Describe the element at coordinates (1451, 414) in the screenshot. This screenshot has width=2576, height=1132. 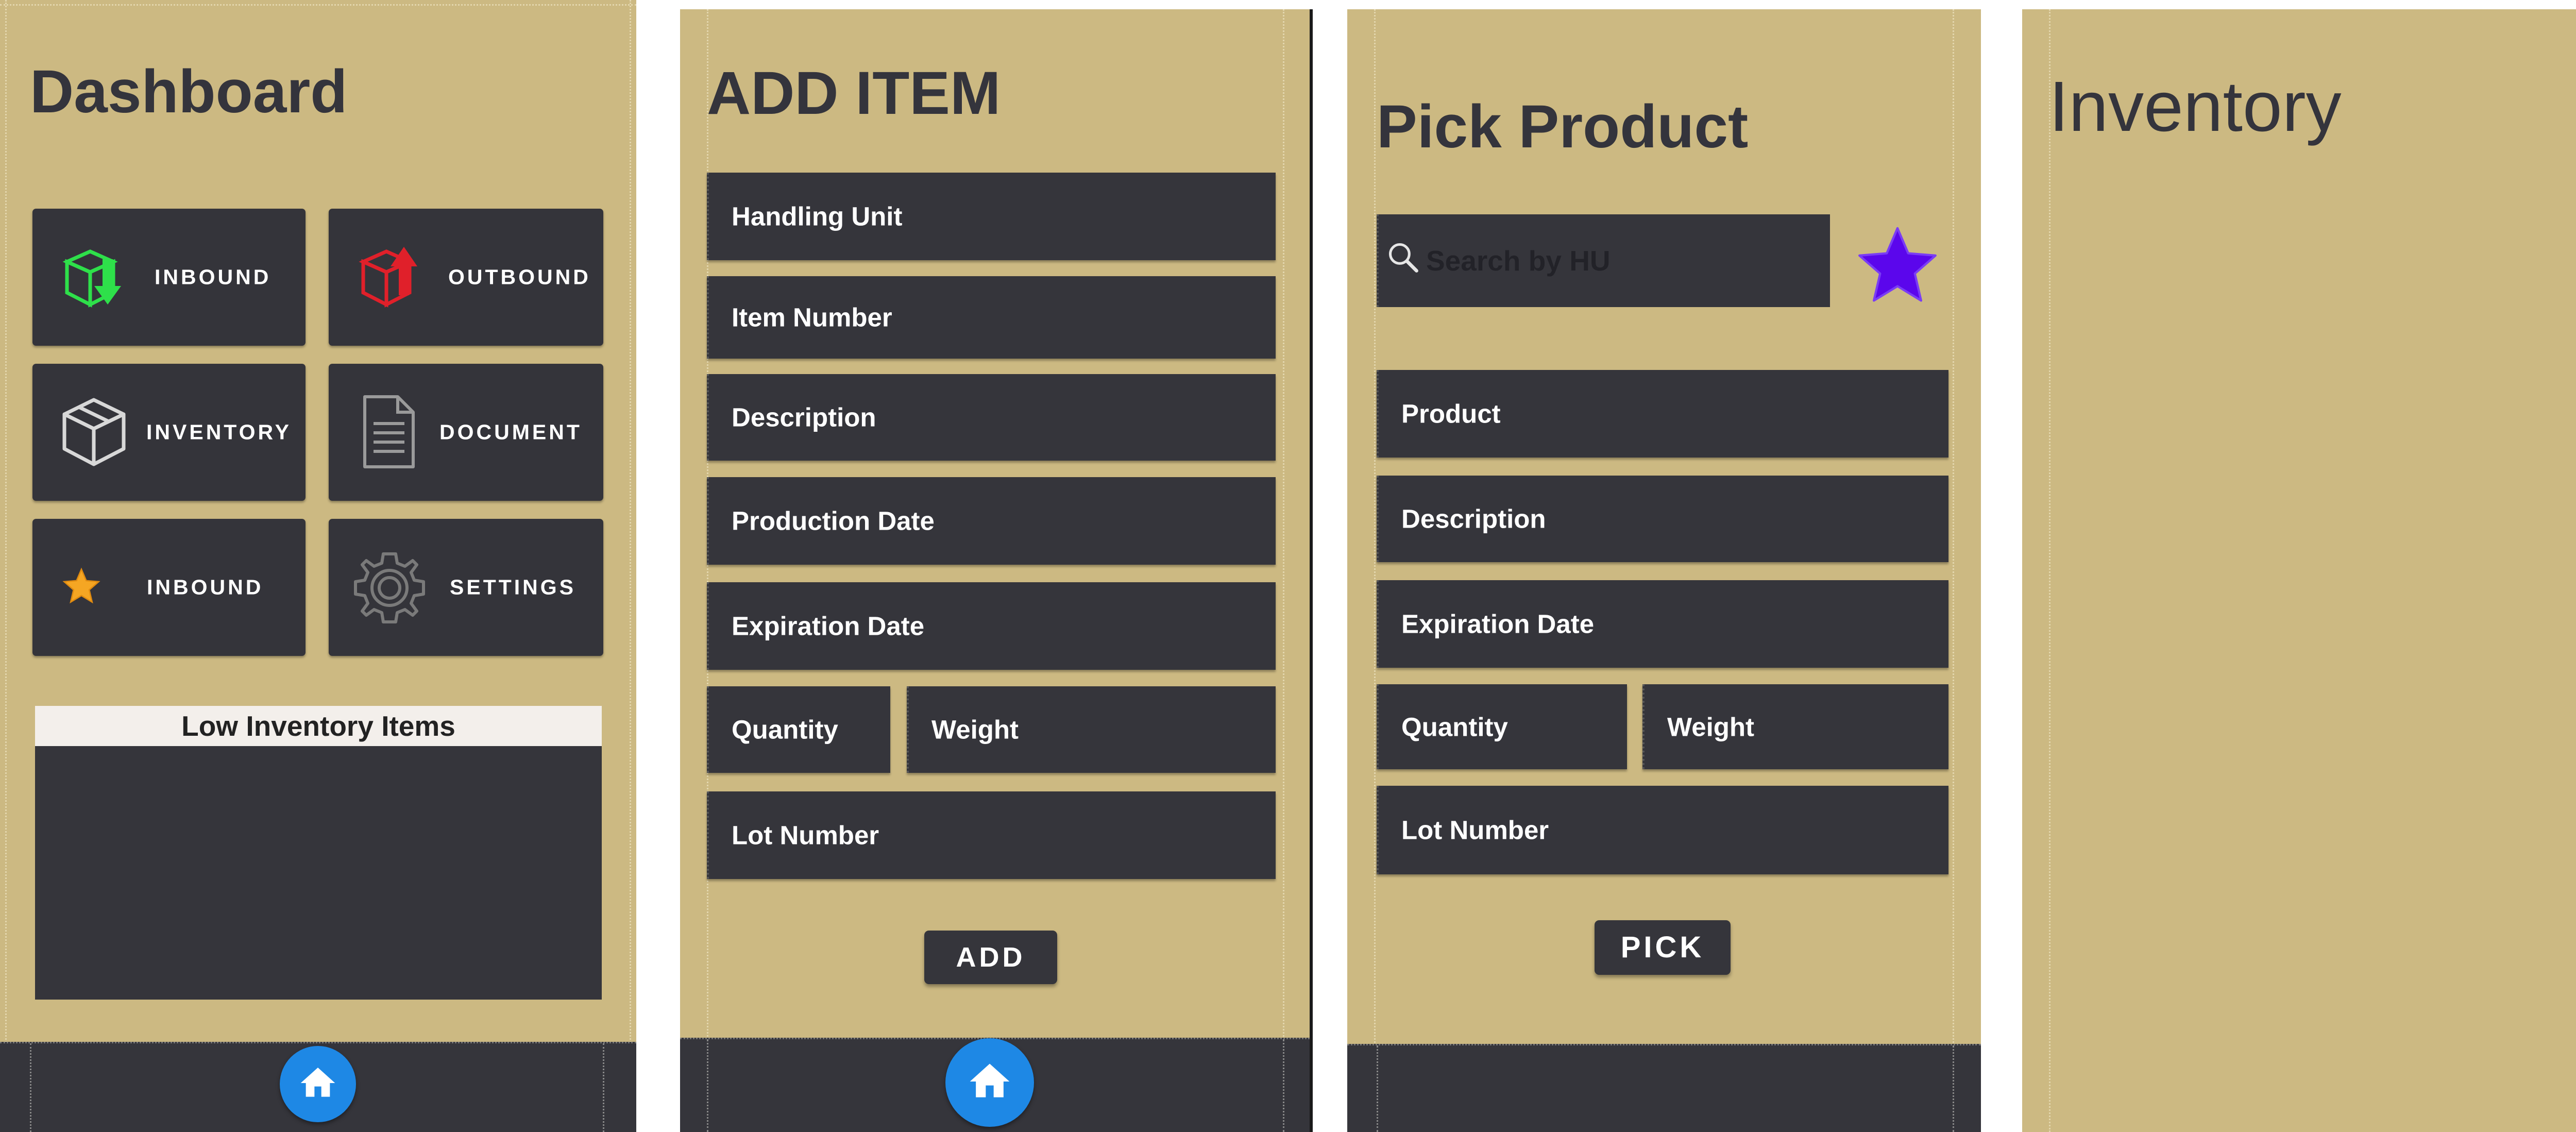
I see `product-label: Product` at that location.